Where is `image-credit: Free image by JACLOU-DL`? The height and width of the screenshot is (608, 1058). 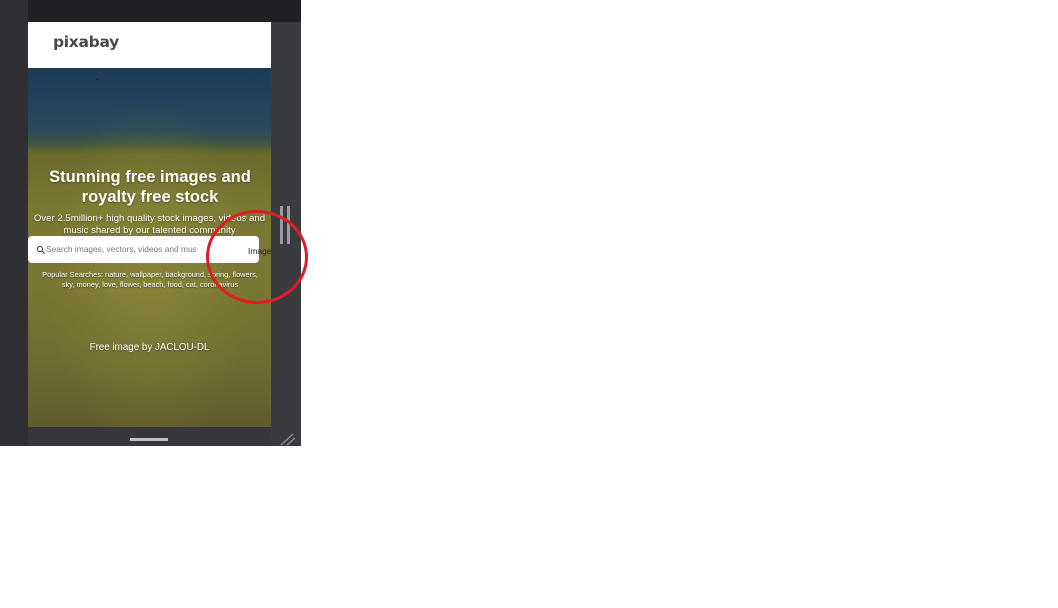
image-credit: Free image by JACLOU-DL is located at coordinates (149, 347).